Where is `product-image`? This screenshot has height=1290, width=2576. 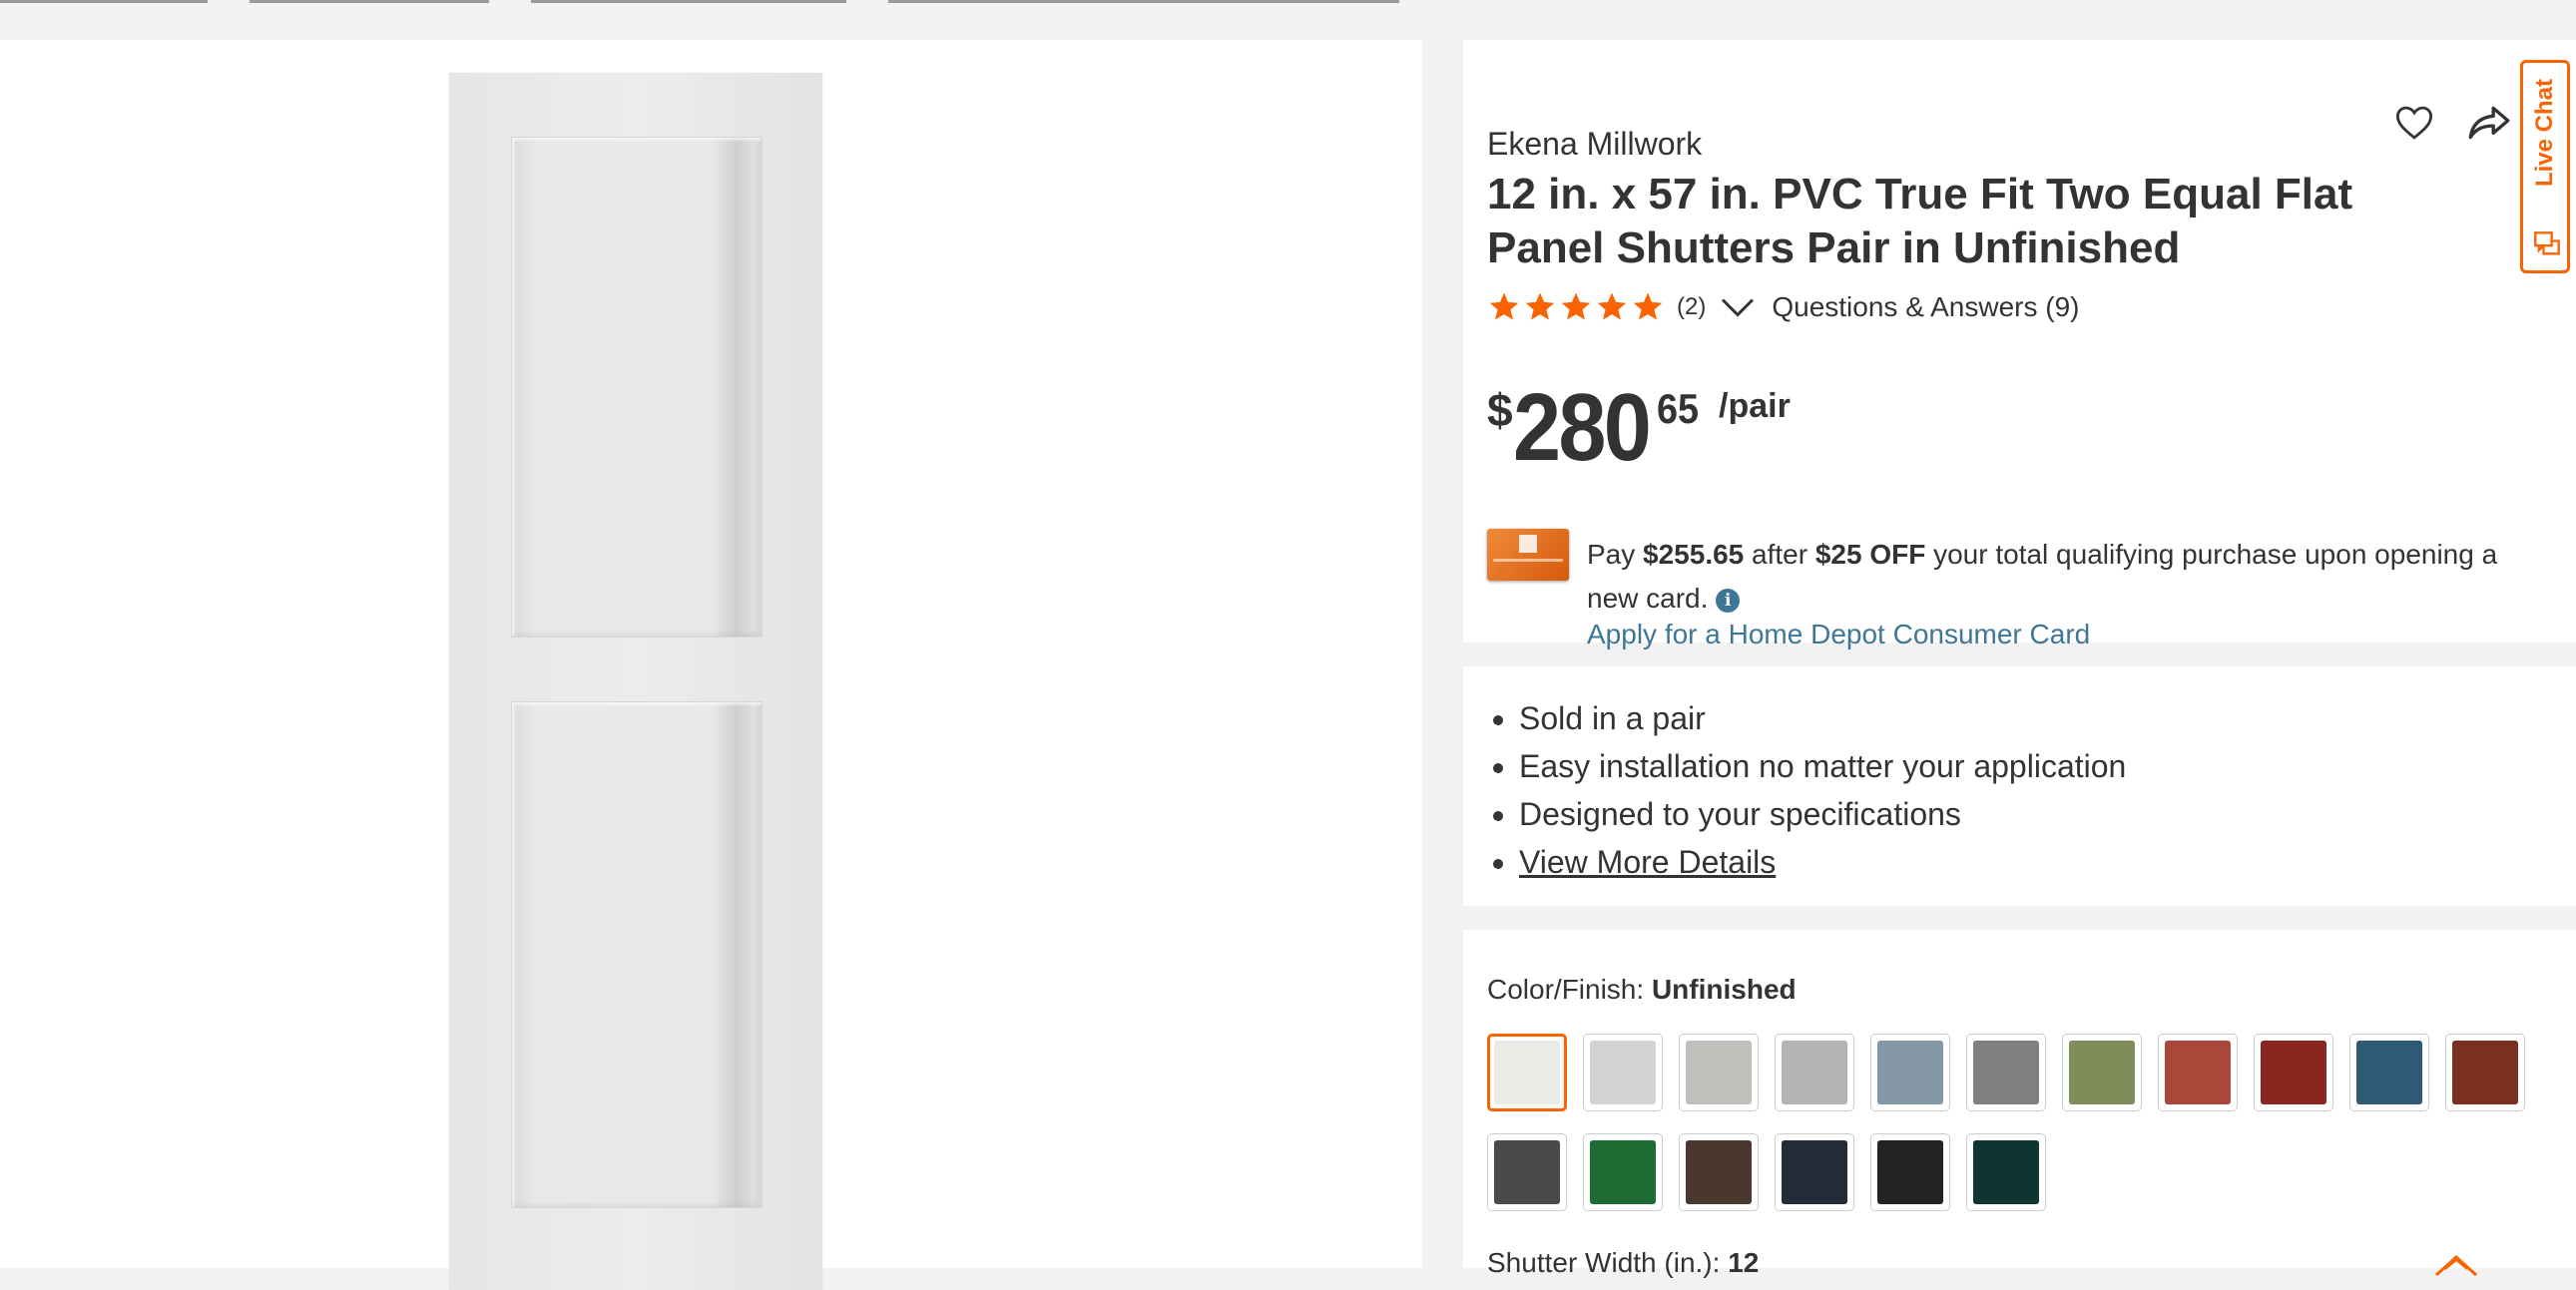 product-image is located at coordinates (636, 682).